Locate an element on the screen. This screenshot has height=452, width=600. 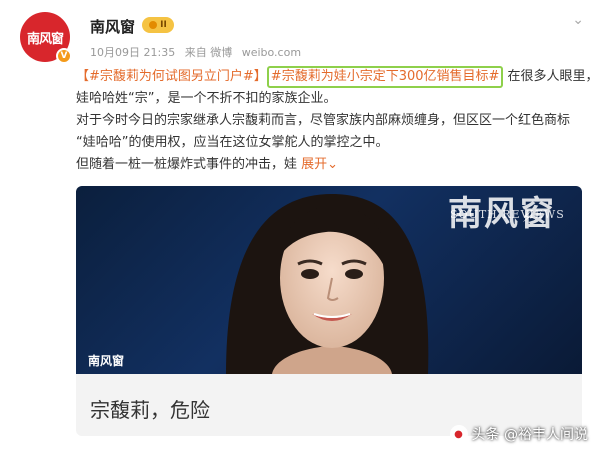
footer-watermark-text: 头条 @裕丰人间说 is located at coordinates (529, 435).